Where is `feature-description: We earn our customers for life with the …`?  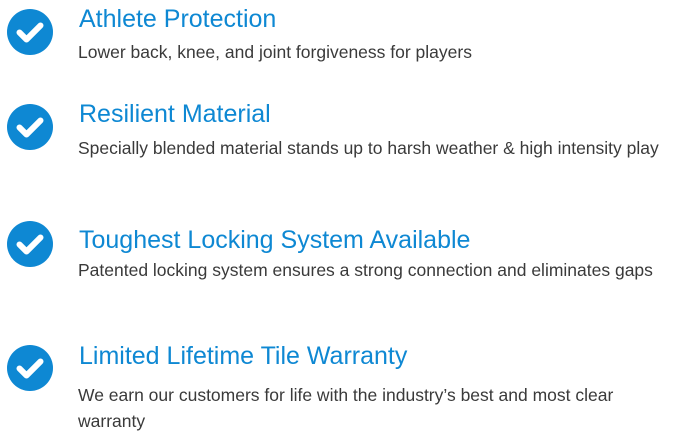
feature-description: We earn our customers for life with the … is located at coordinates (346, 408).